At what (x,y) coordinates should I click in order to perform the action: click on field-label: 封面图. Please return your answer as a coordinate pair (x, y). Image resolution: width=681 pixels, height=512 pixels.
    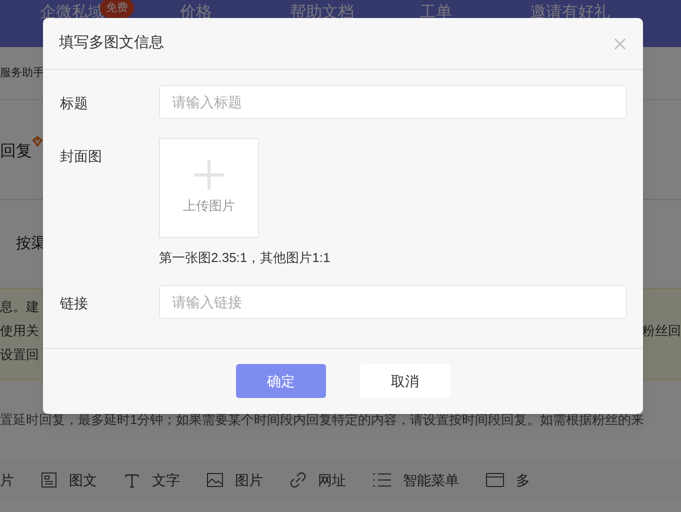
    Looking at the image, I should click on (81, 156).